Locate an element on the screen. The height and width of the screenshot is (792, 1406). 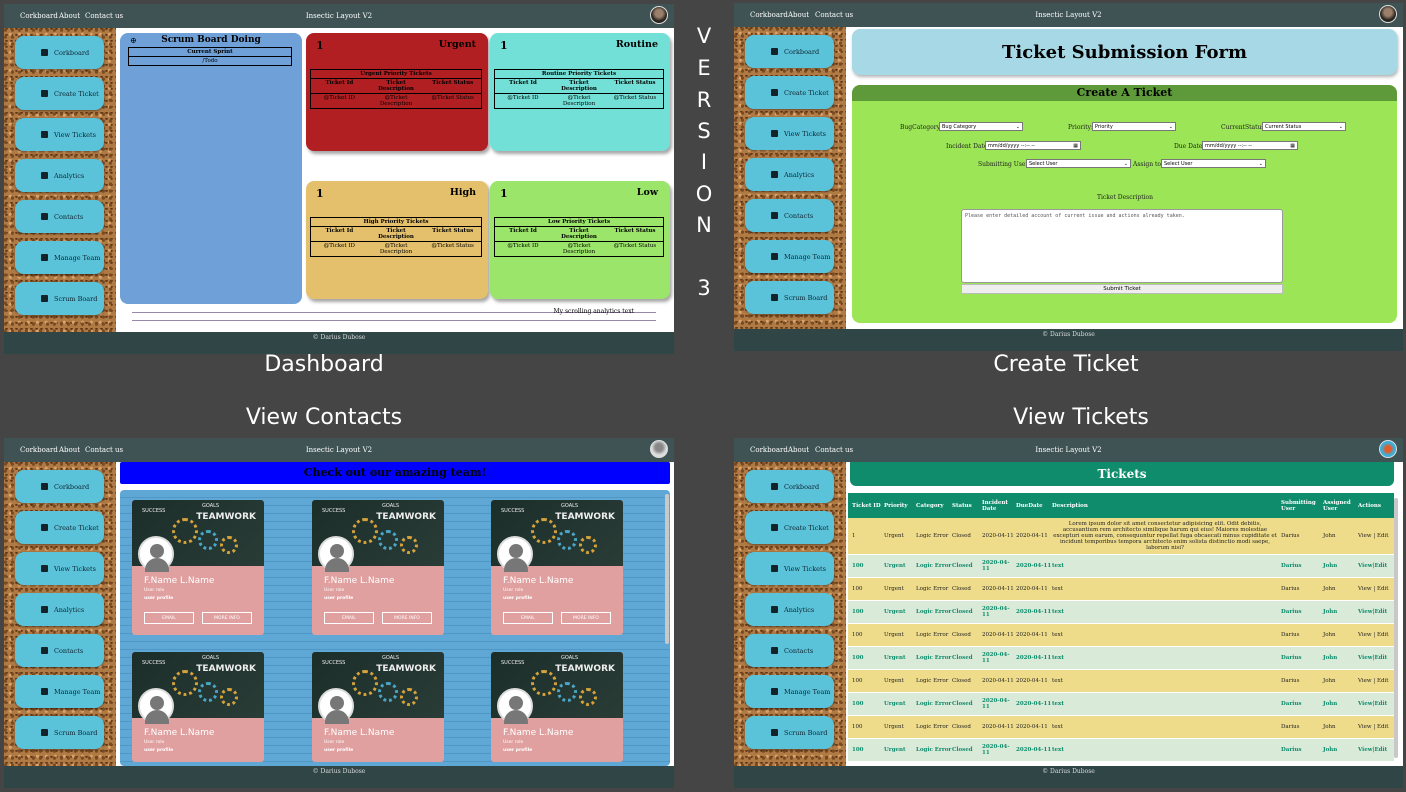
submit-ticket-button: Submit Ticket is located at coordinates (1122, 289).